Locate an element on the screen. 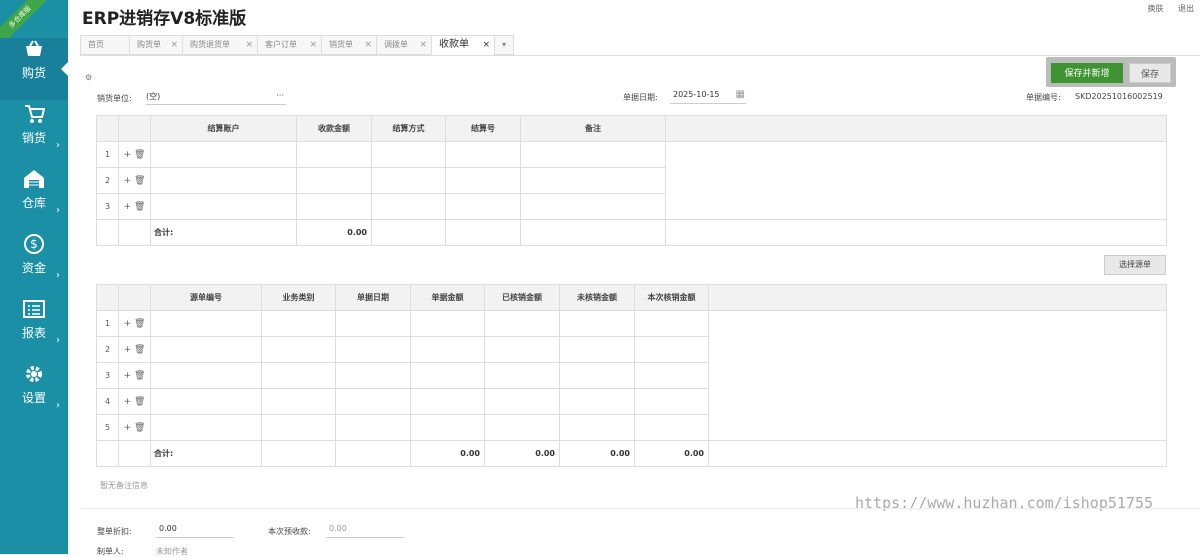 This screenshot has height=557, width=1200. nav-funds: $ 资金 › is located at coordinates (34, 264).